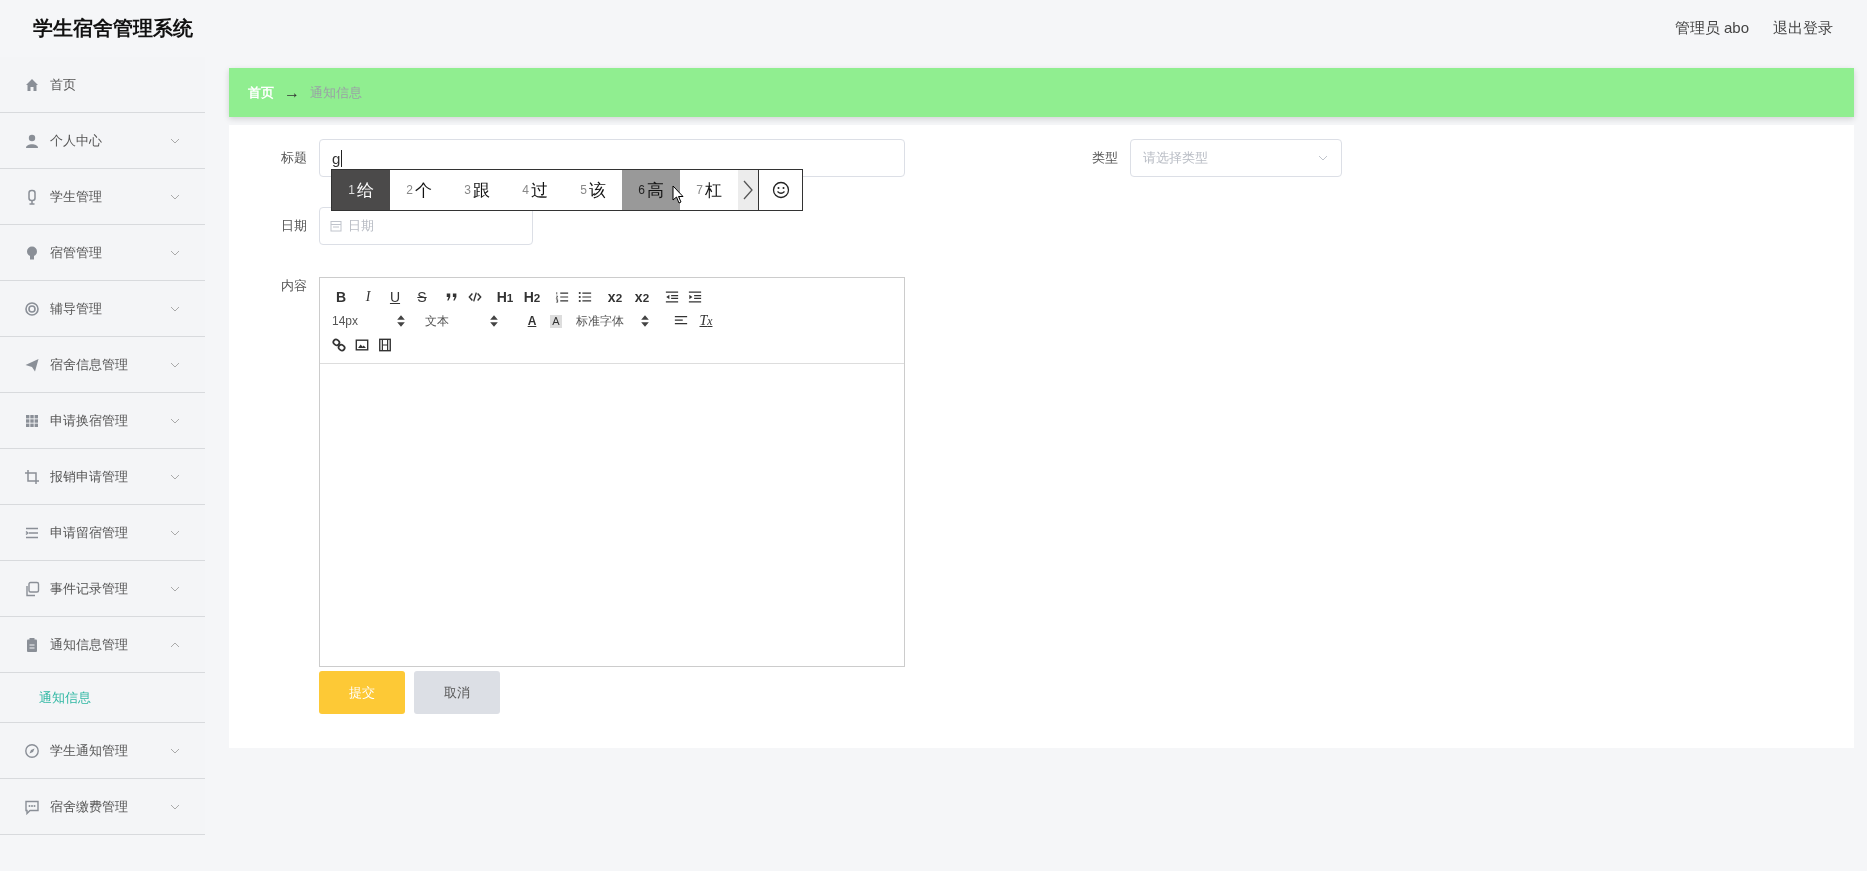  Describe the element at coordinates (102, 253) in the screenshot. I see `sidebar-item: 宿管管理` at that location.